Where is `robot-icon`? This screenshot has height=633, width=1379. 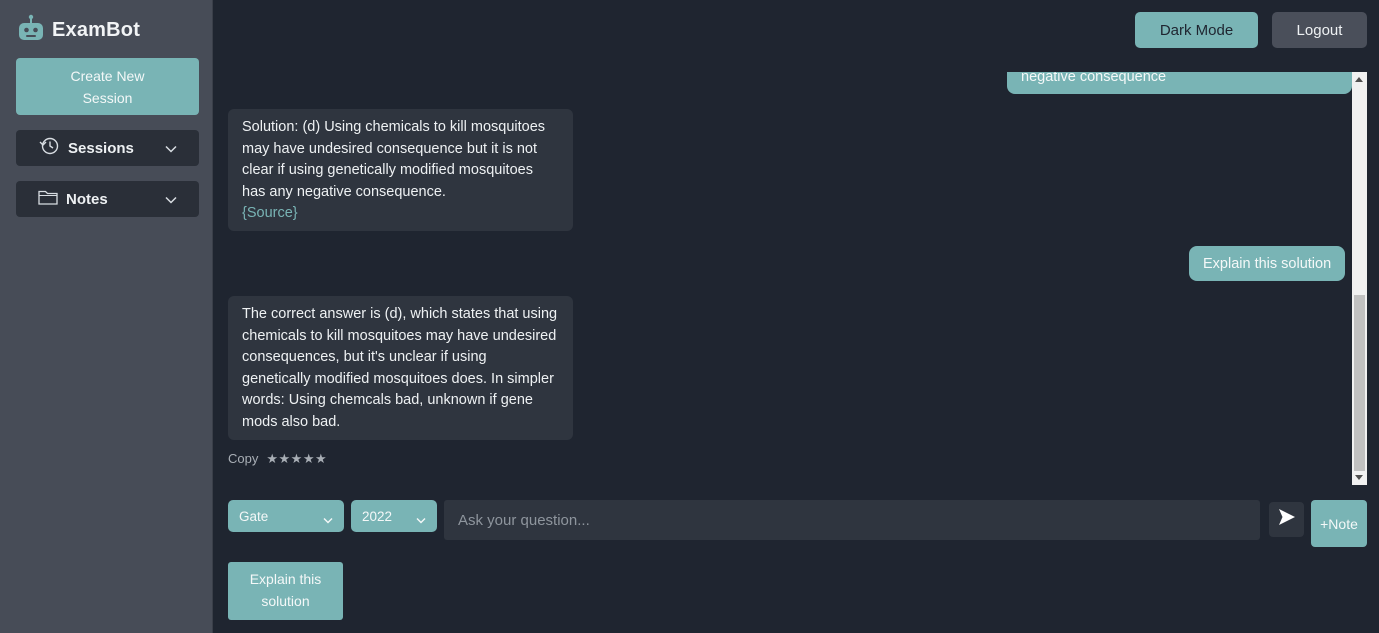
robot-icon is located at coordinates (31, 30).